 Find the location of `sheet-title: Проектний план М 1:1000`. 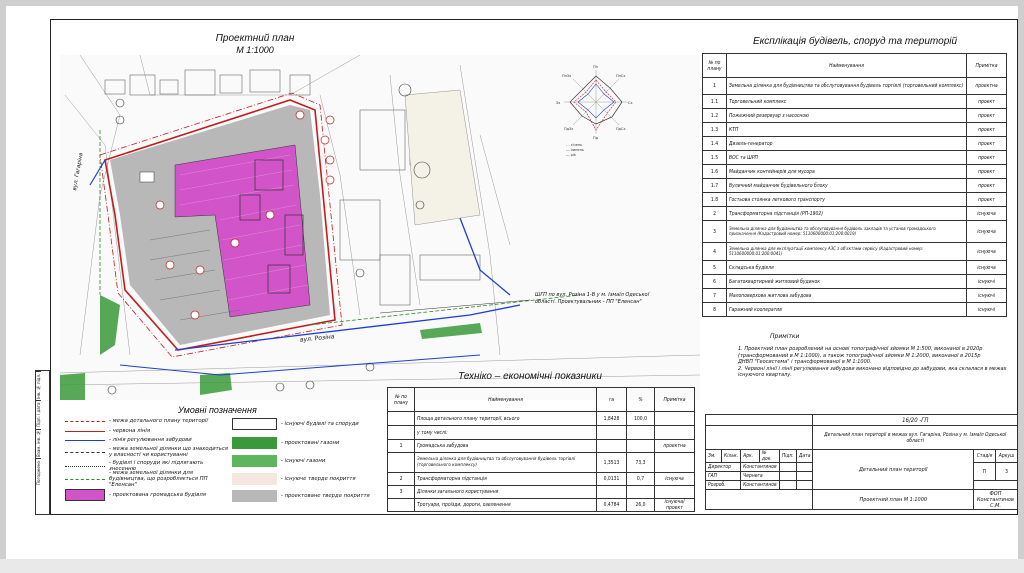

sheet-title: Проектний план М 1:1000 is located at coordinates (893, 499).